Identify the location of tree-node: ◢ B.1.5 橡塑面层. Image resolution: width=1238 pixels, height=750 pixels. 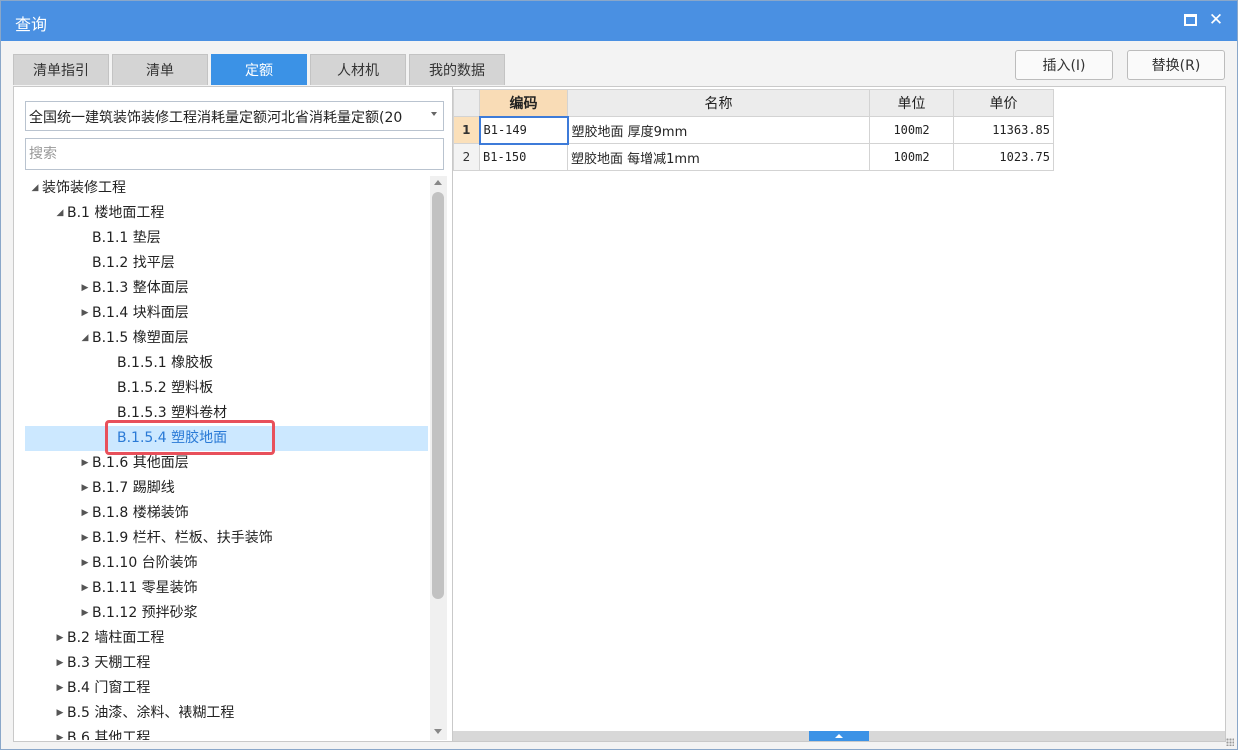
(226, 338).